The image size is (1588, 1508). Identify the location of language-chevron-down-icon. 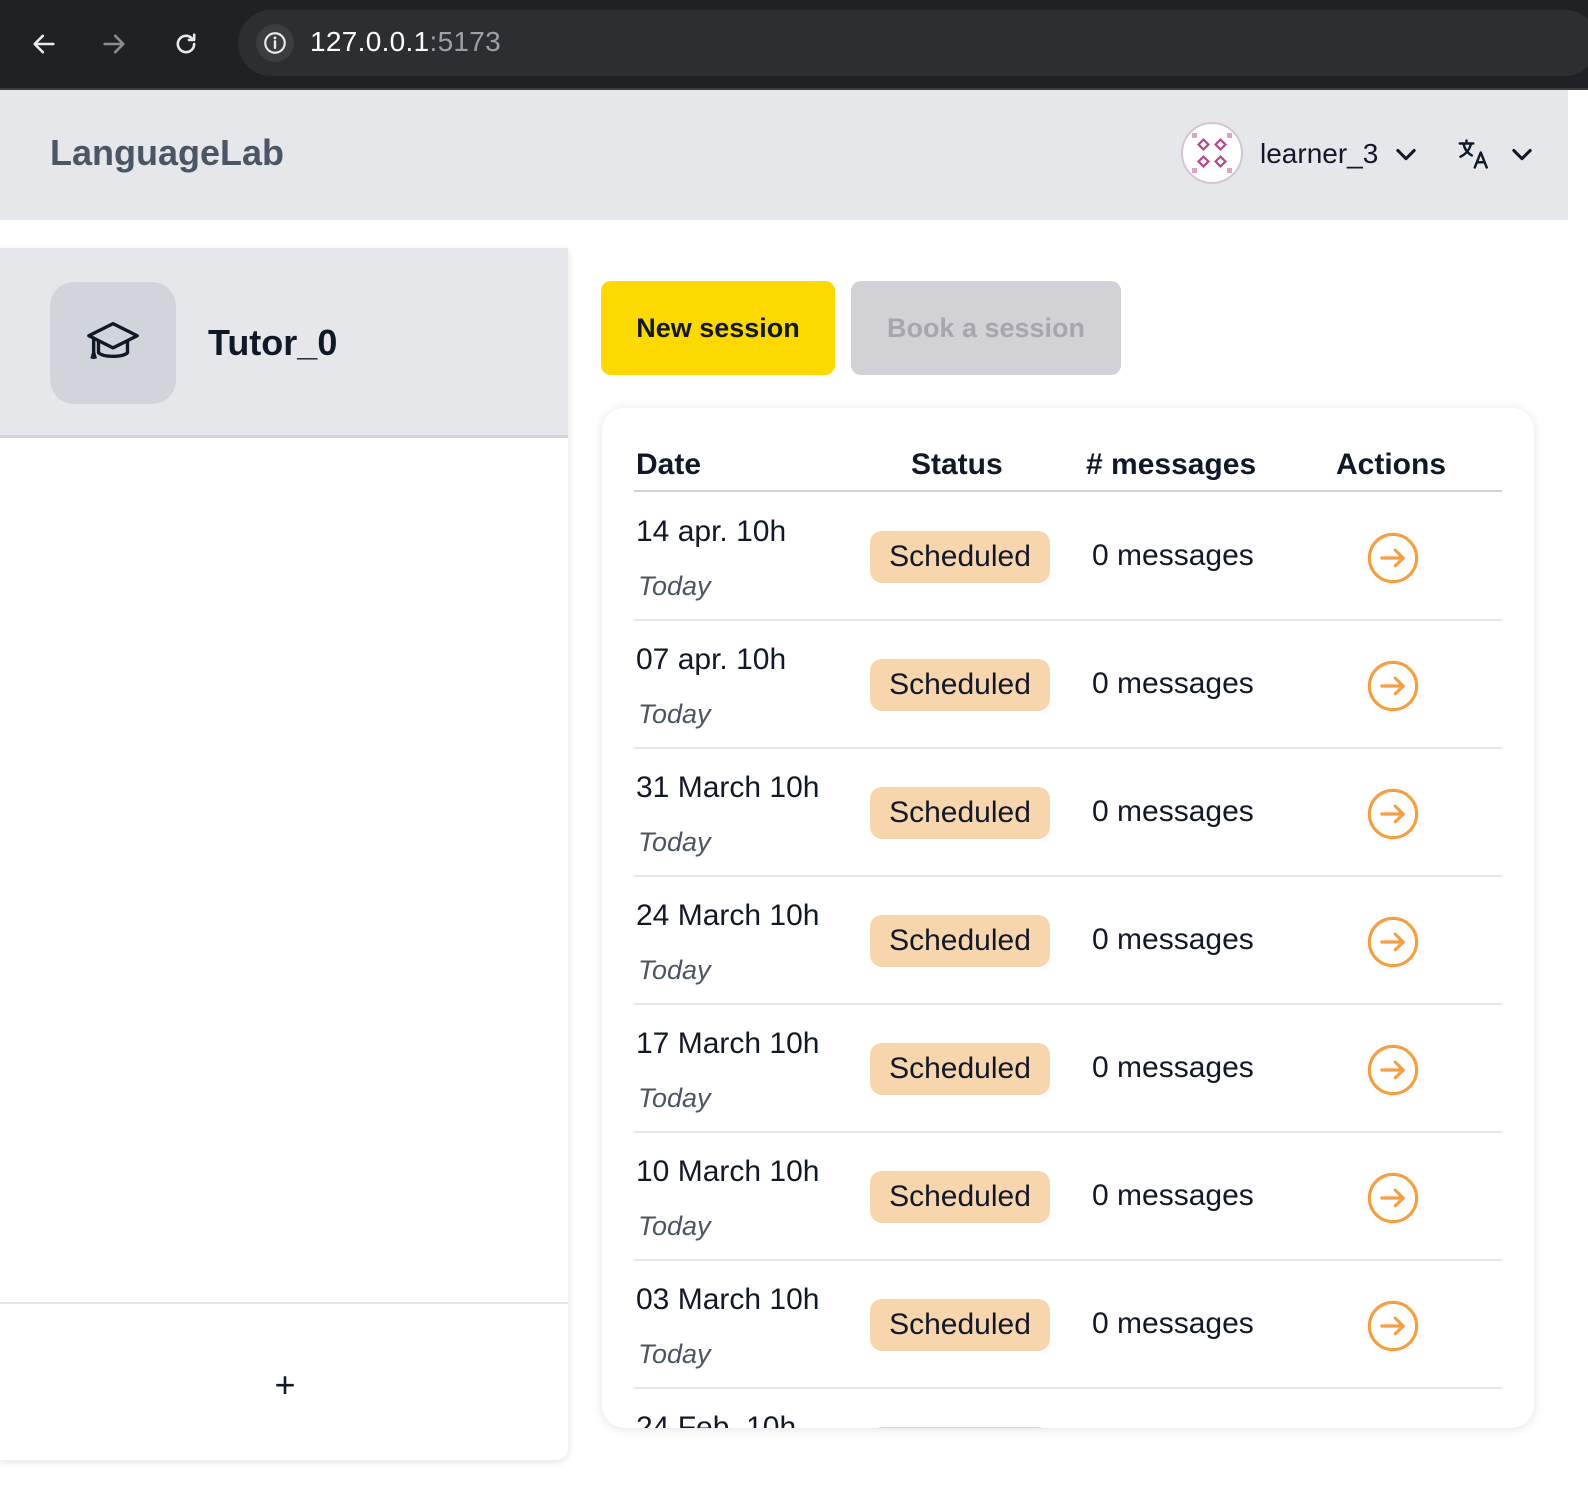
(1522, 154).